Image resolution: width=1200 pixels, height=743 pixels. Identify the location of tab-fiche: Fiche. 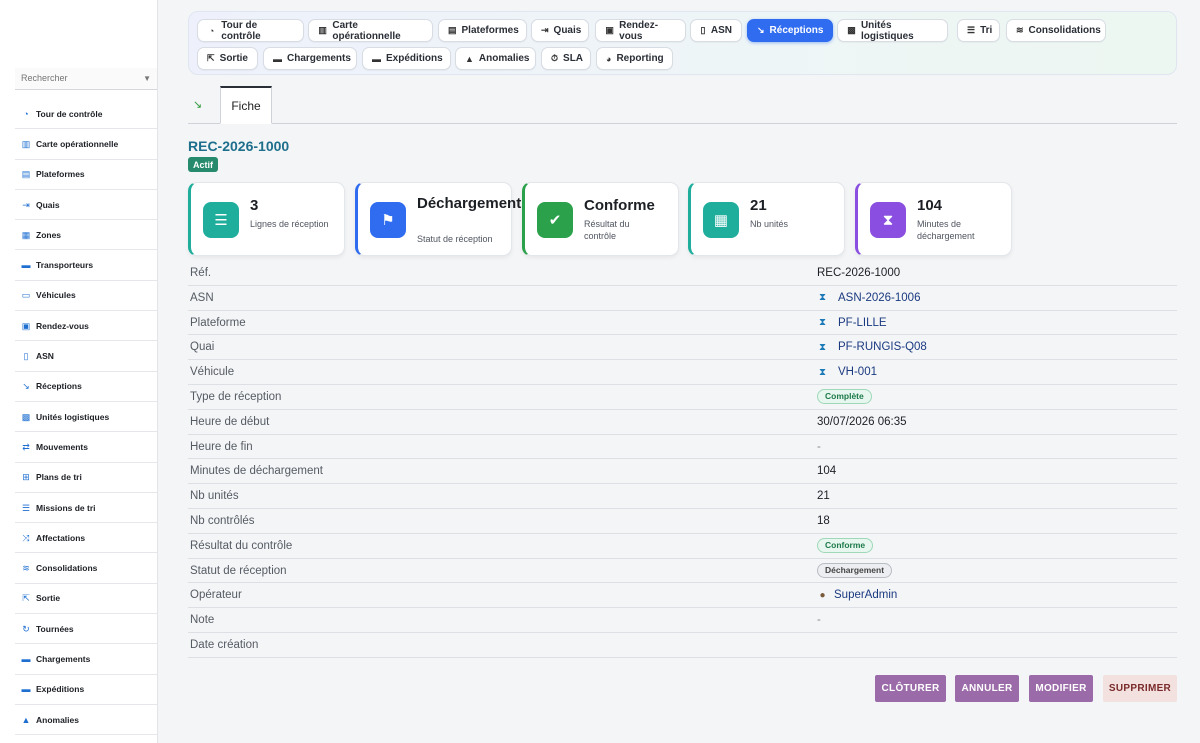
(246, 105).